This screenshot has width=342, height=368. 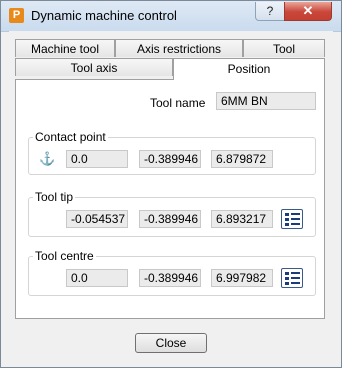 I want to click on window-title: Dynamic machine control, so click(x=104, y=15).